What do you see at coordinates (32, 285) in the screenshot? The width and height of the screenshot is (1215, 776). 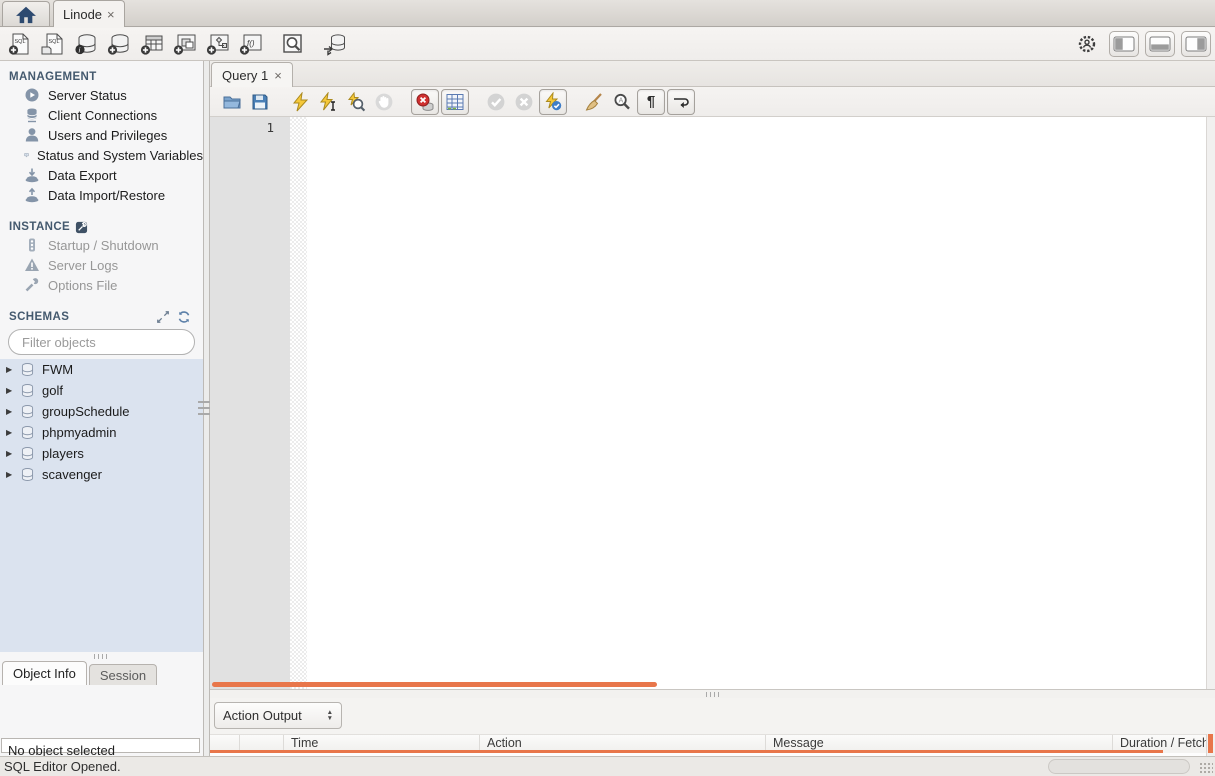 I see `options-file-wrench-icon` at bounding box center [32, 285].